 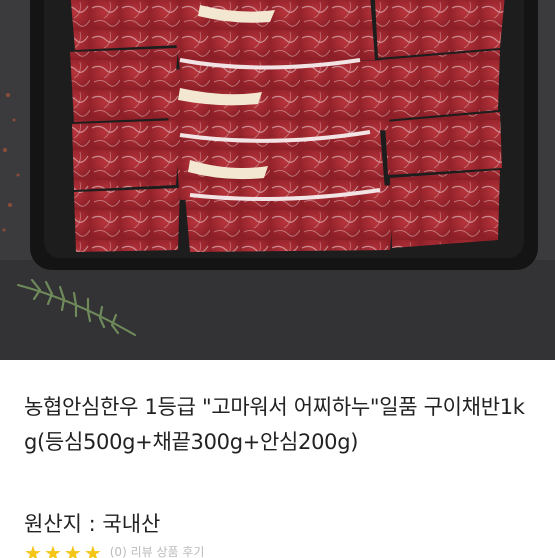 What do you see at coordinates (157, 551) in the screenshot?
I see `review-count-text: (0) 리뷰 상품 후기` at bounding box center [157, 551].